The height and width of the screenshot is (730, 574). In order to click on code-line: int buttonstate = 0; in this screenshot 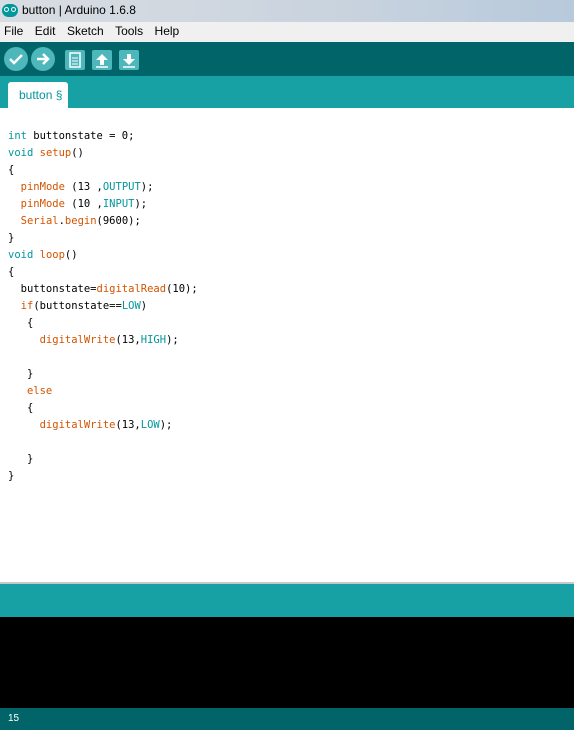, I will do `click(103, 136)`.